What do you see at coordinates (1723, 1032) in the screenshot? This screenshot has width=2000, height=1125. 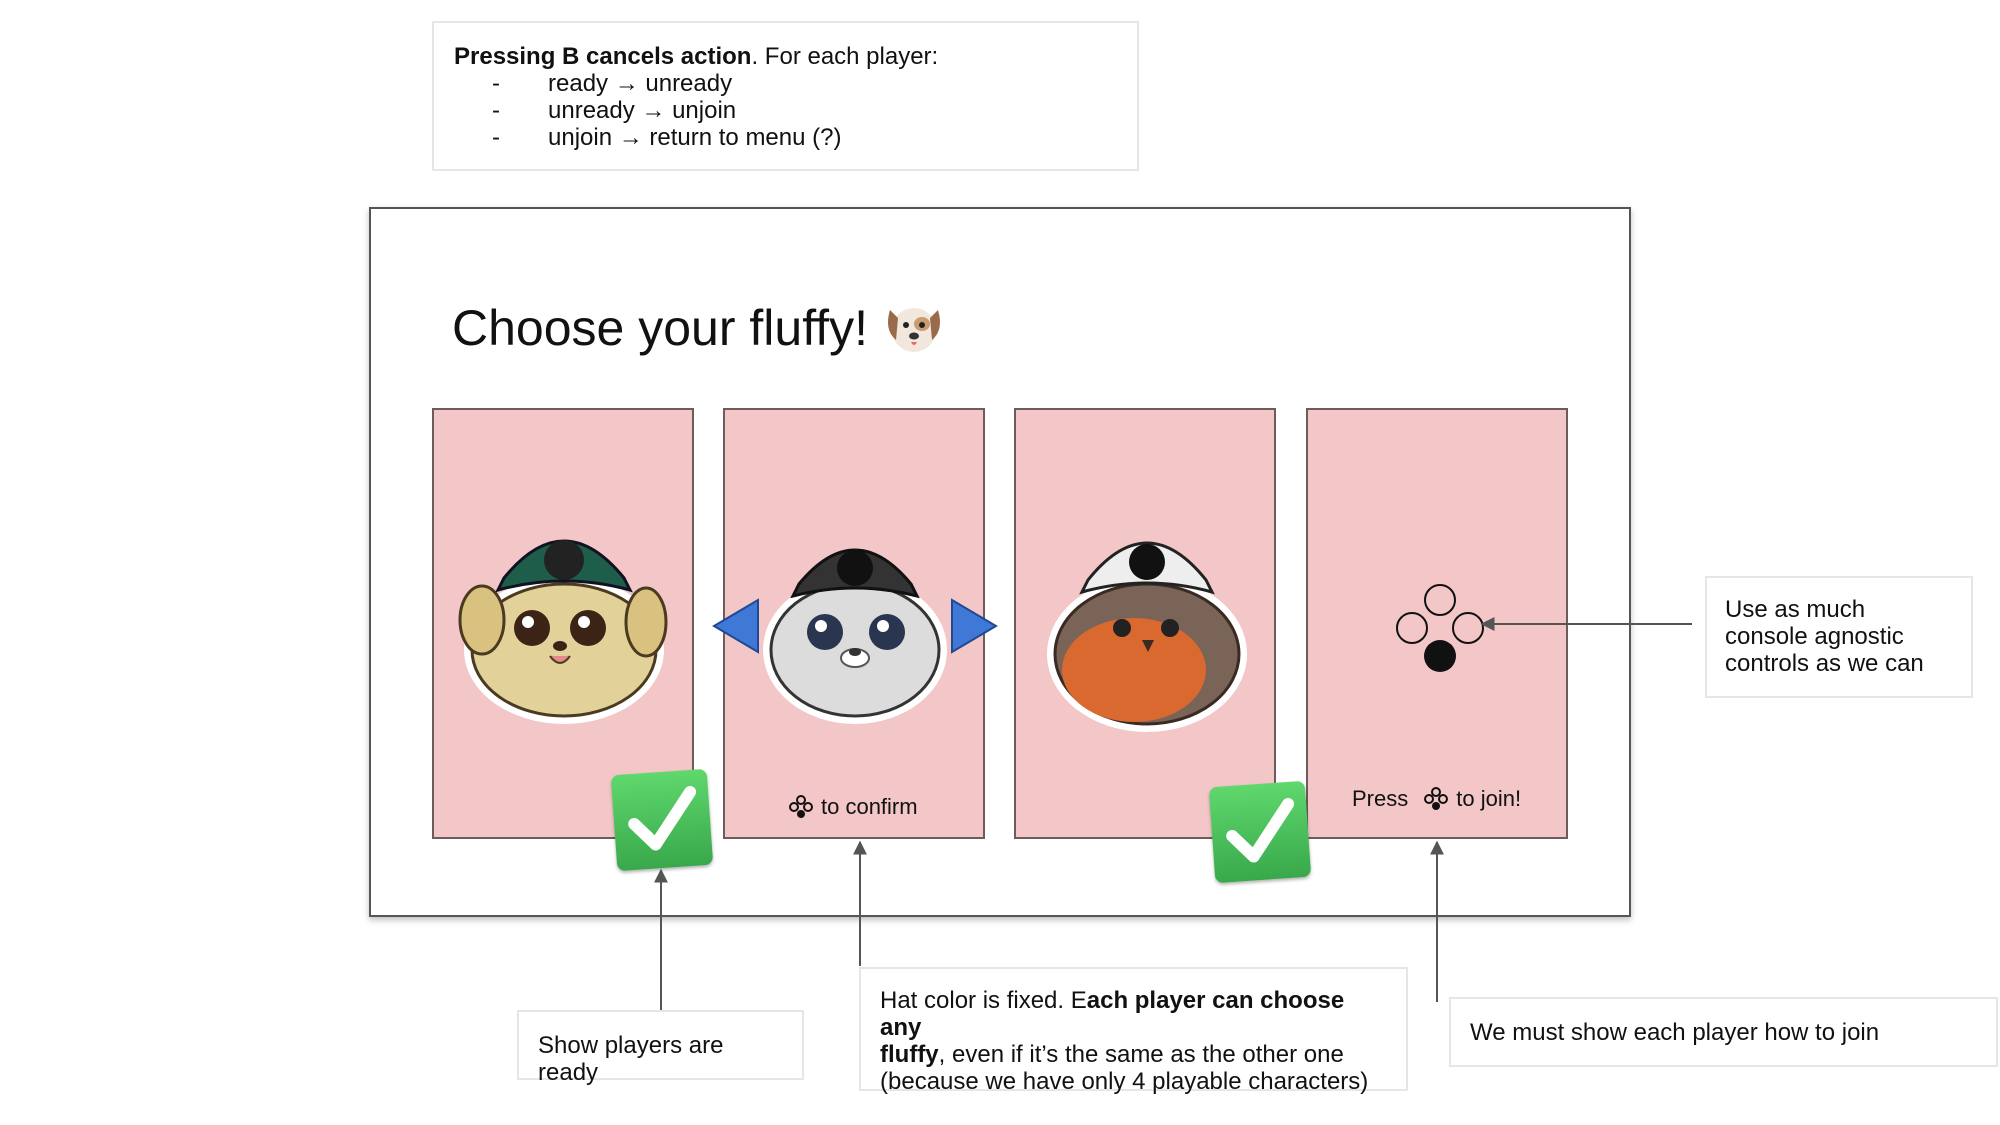 I see `note-join: We must show each player how to join` at bounding box center [1723, 1032].